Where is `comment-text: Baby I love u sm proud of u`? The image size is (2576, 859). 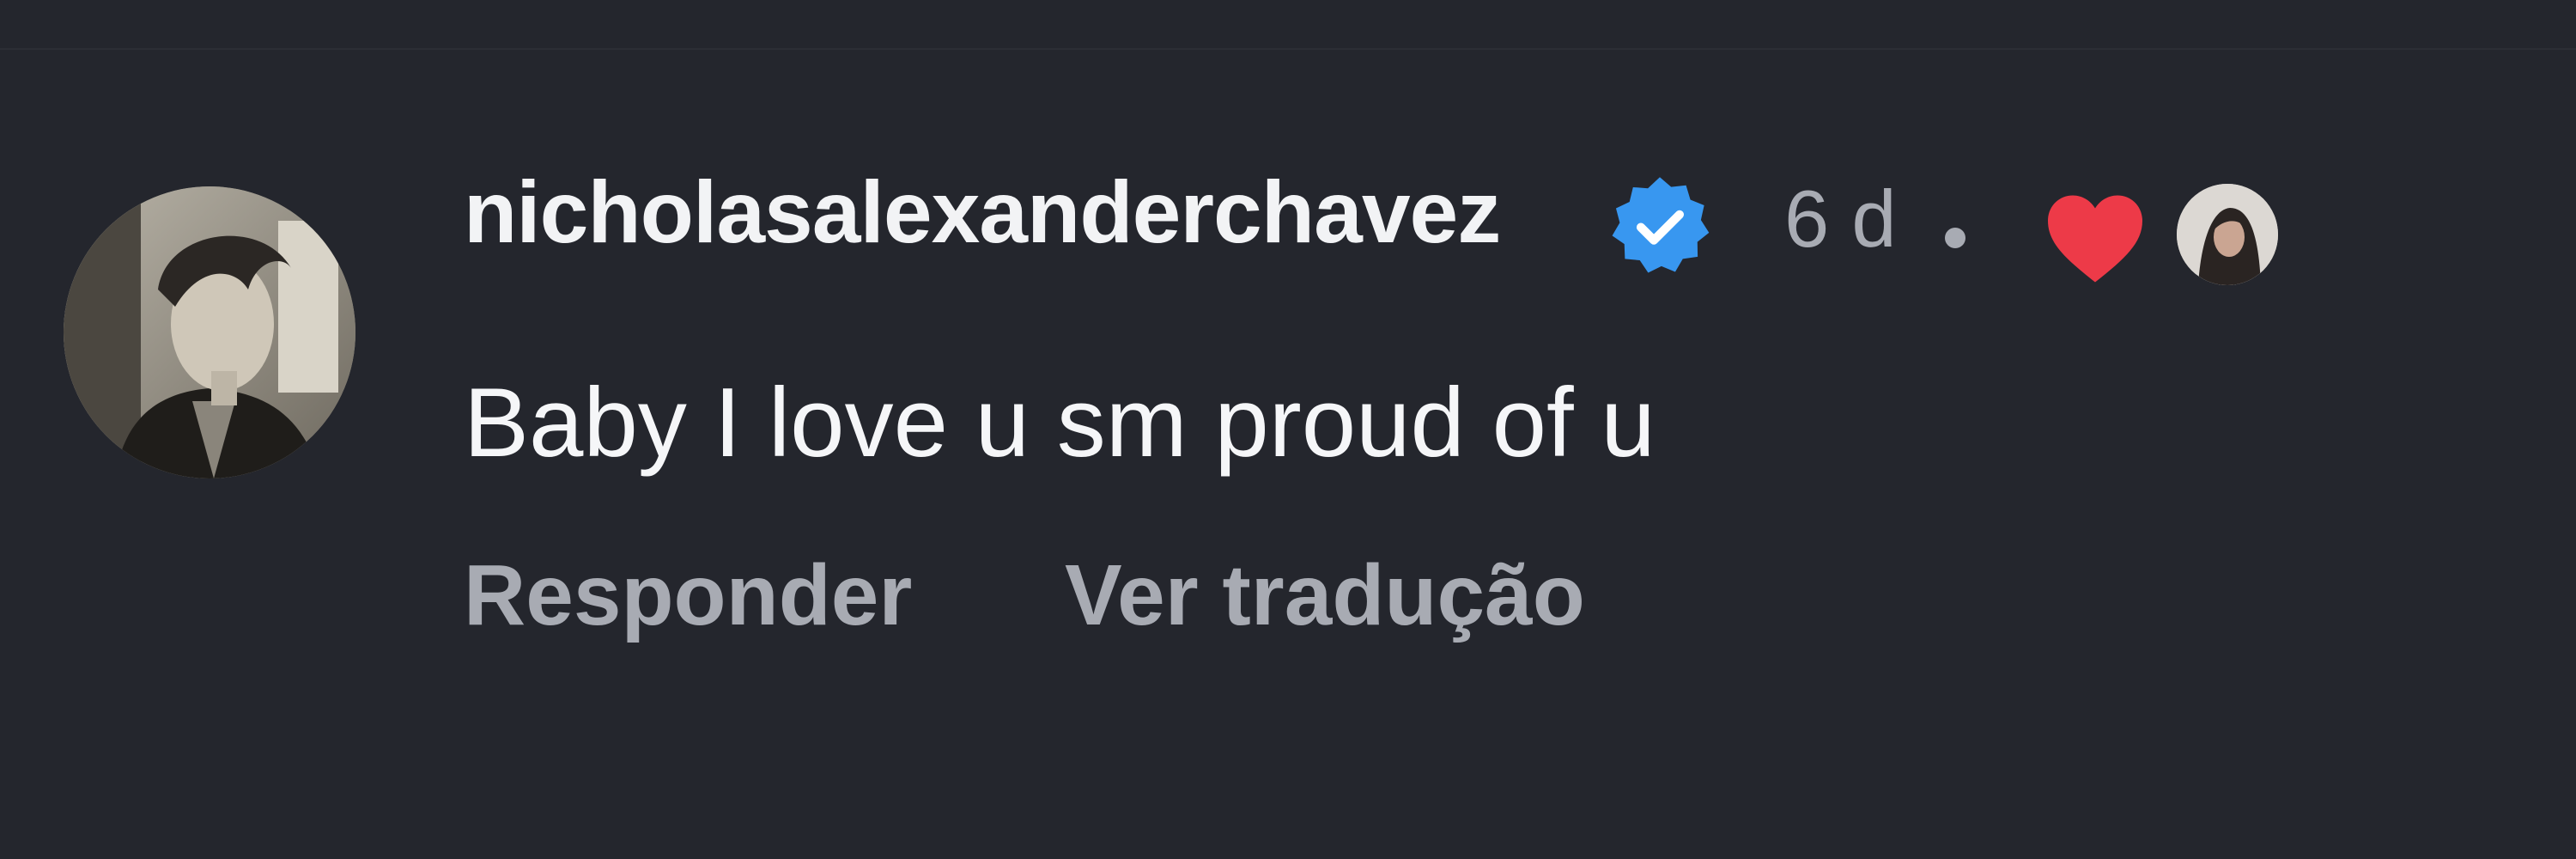
comment-text: Baby I love u sm proud of u is located at coordinates (1060, 423).